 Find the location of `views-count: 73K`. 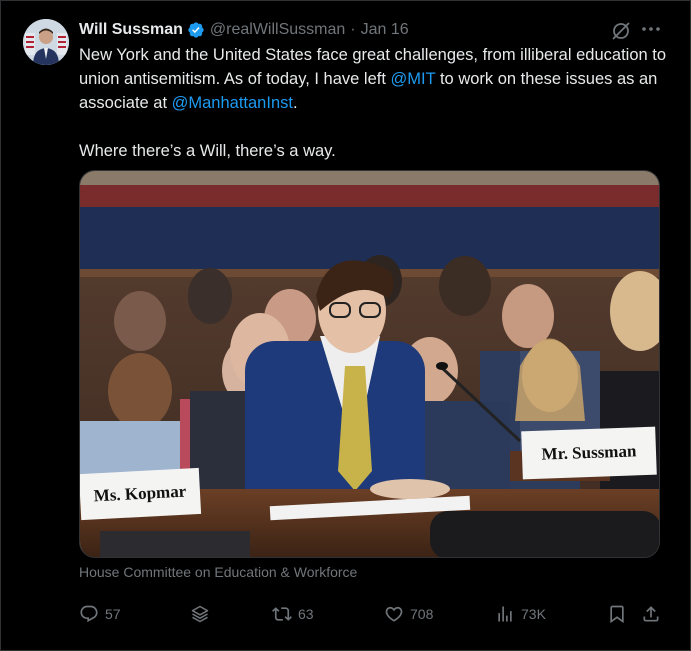

views-count: 73K is located at coordinates (533, 614).